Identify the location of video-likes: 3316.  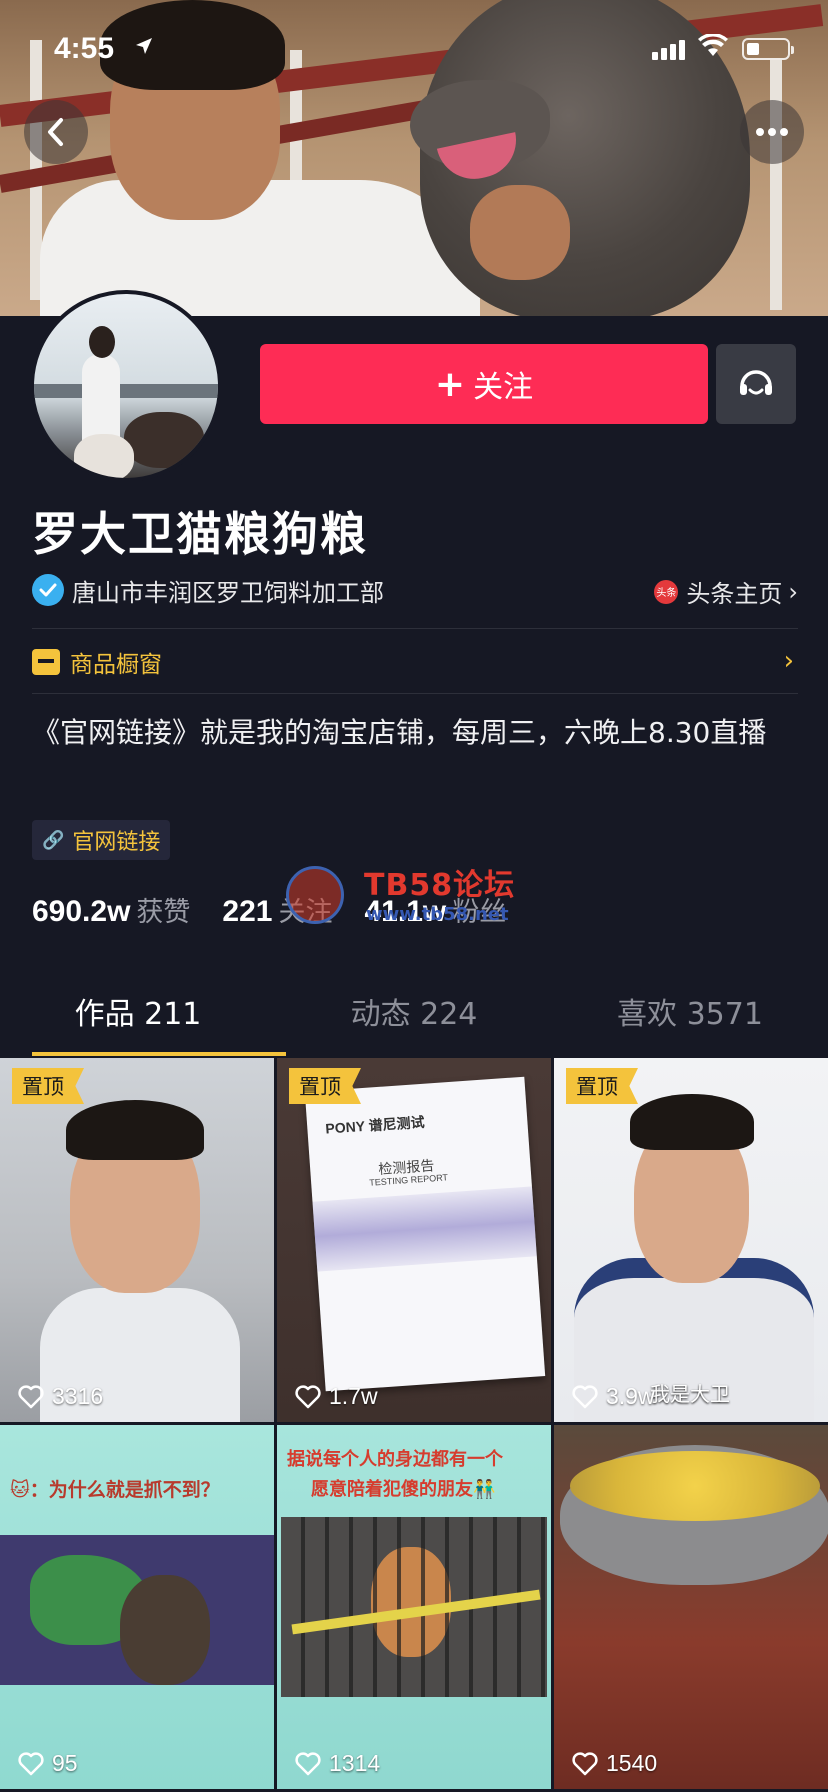
(60, 1396).